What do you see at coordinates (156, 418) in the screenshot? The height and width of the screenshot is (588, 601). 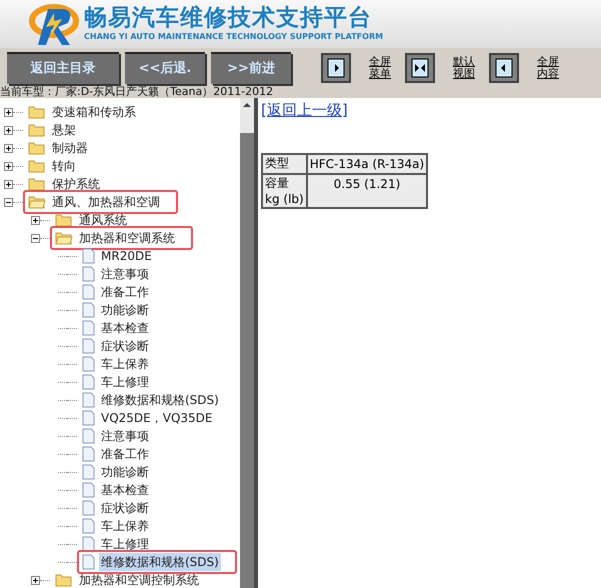 I see `tree-item: VQ25DE，VQ35DE` at bounding box center [156, 418].